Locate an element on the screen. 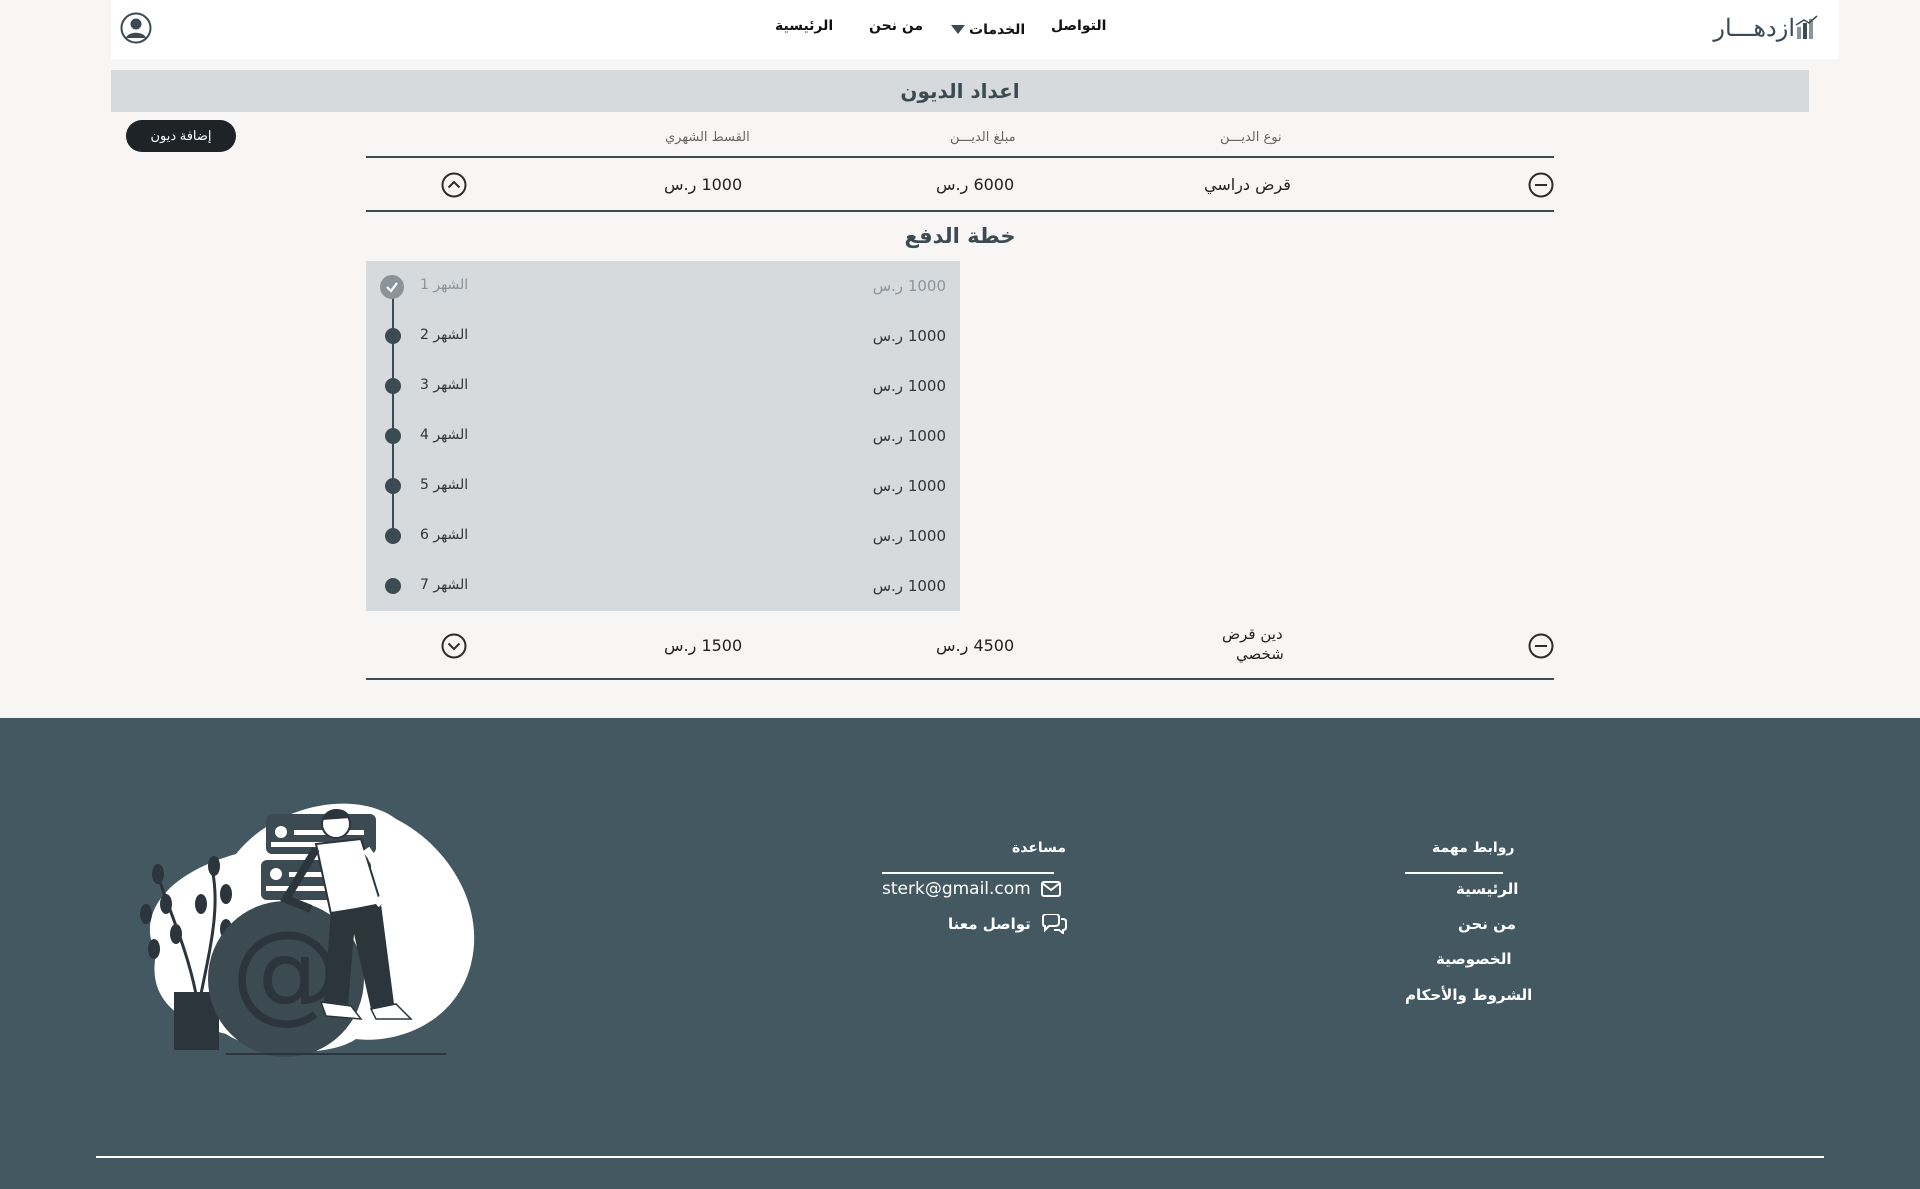  email-text: sterk@gmail.com is located at coordinates (956, 889).